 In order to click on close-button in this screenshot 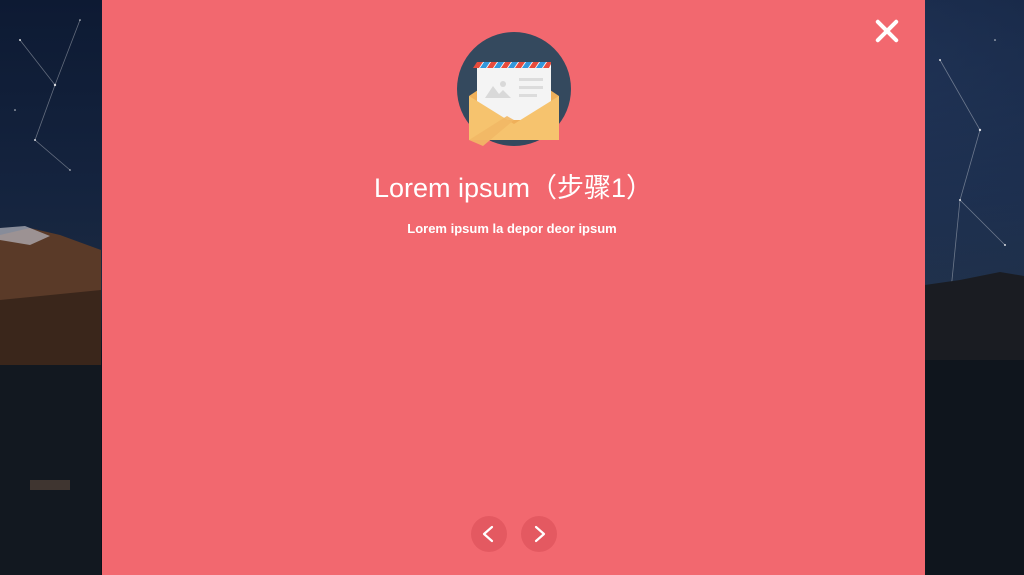, I will do `click(887, 31)`.